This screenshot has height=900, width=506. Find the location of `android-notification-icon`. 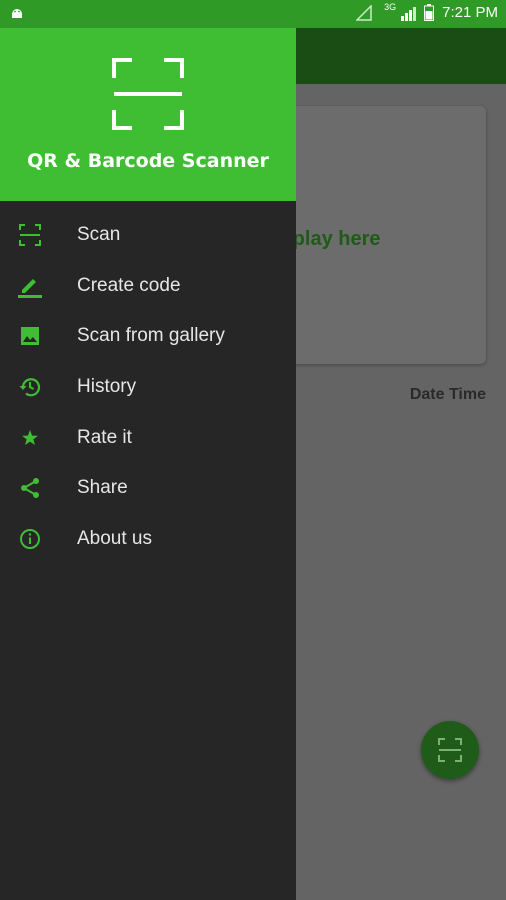

android-notification-icon is located at coordinates (17, 13).